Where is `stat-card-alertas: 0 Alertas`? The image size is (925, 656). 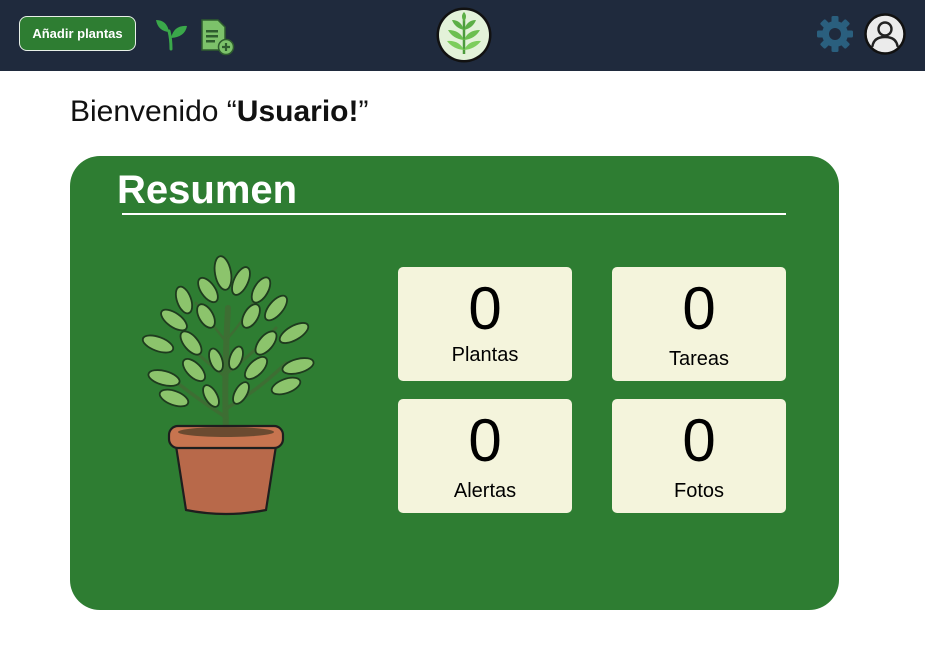 stat-card-alertas: 0 Alertas is located at coordinates (485, 456).